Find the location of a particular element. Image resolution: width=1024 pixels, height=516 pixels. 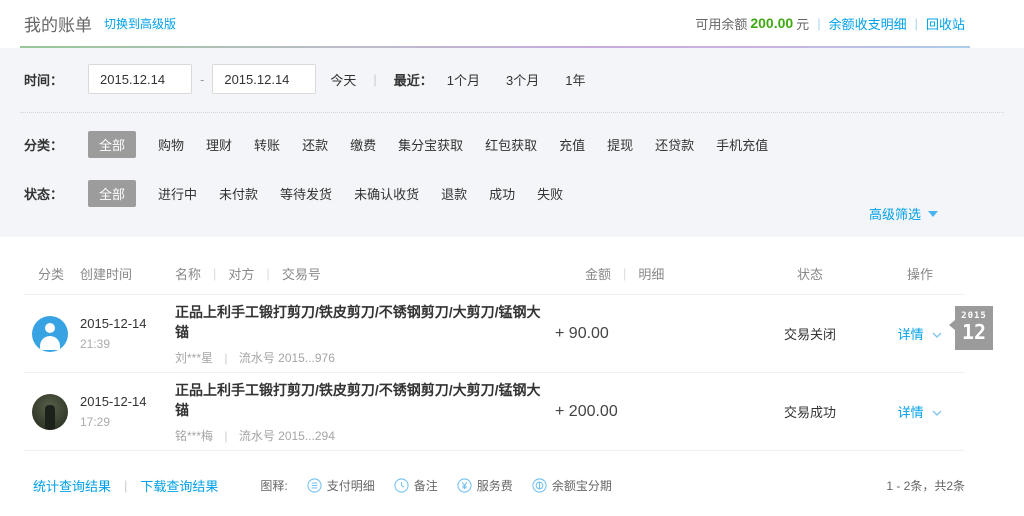

legend-item-yuebao-installment: 余额宝分期 is located at coordinates (572, 485).